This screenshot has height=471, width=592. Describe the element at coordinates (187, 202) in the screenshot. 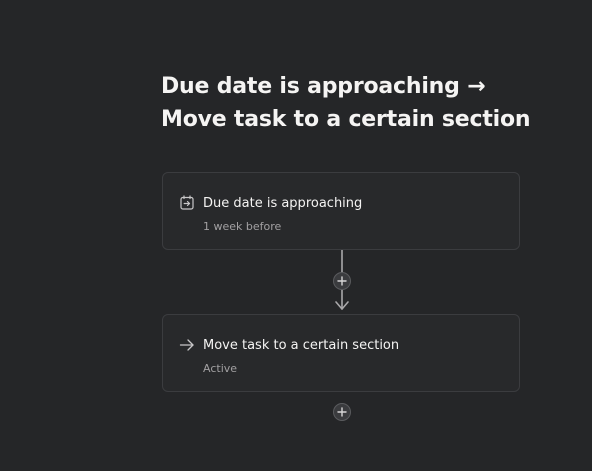

I see `calendar-arrow-icon` at that location.